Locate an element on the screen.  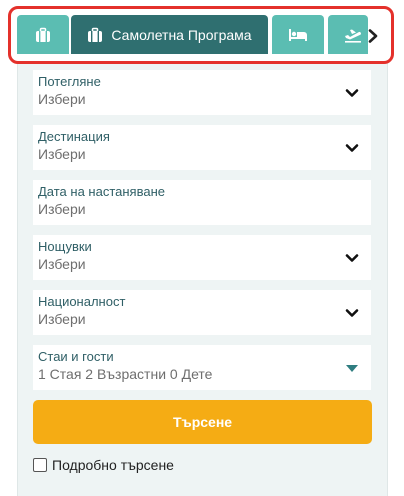
nights-select: Нощувки Избери is located at coordinates (202, 257).